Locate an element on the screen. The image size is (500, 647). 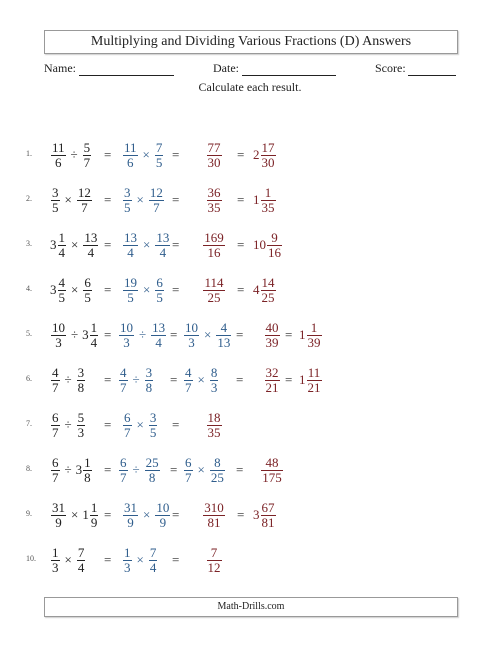
whole-number: 2 is located at coordinates (256, 154).